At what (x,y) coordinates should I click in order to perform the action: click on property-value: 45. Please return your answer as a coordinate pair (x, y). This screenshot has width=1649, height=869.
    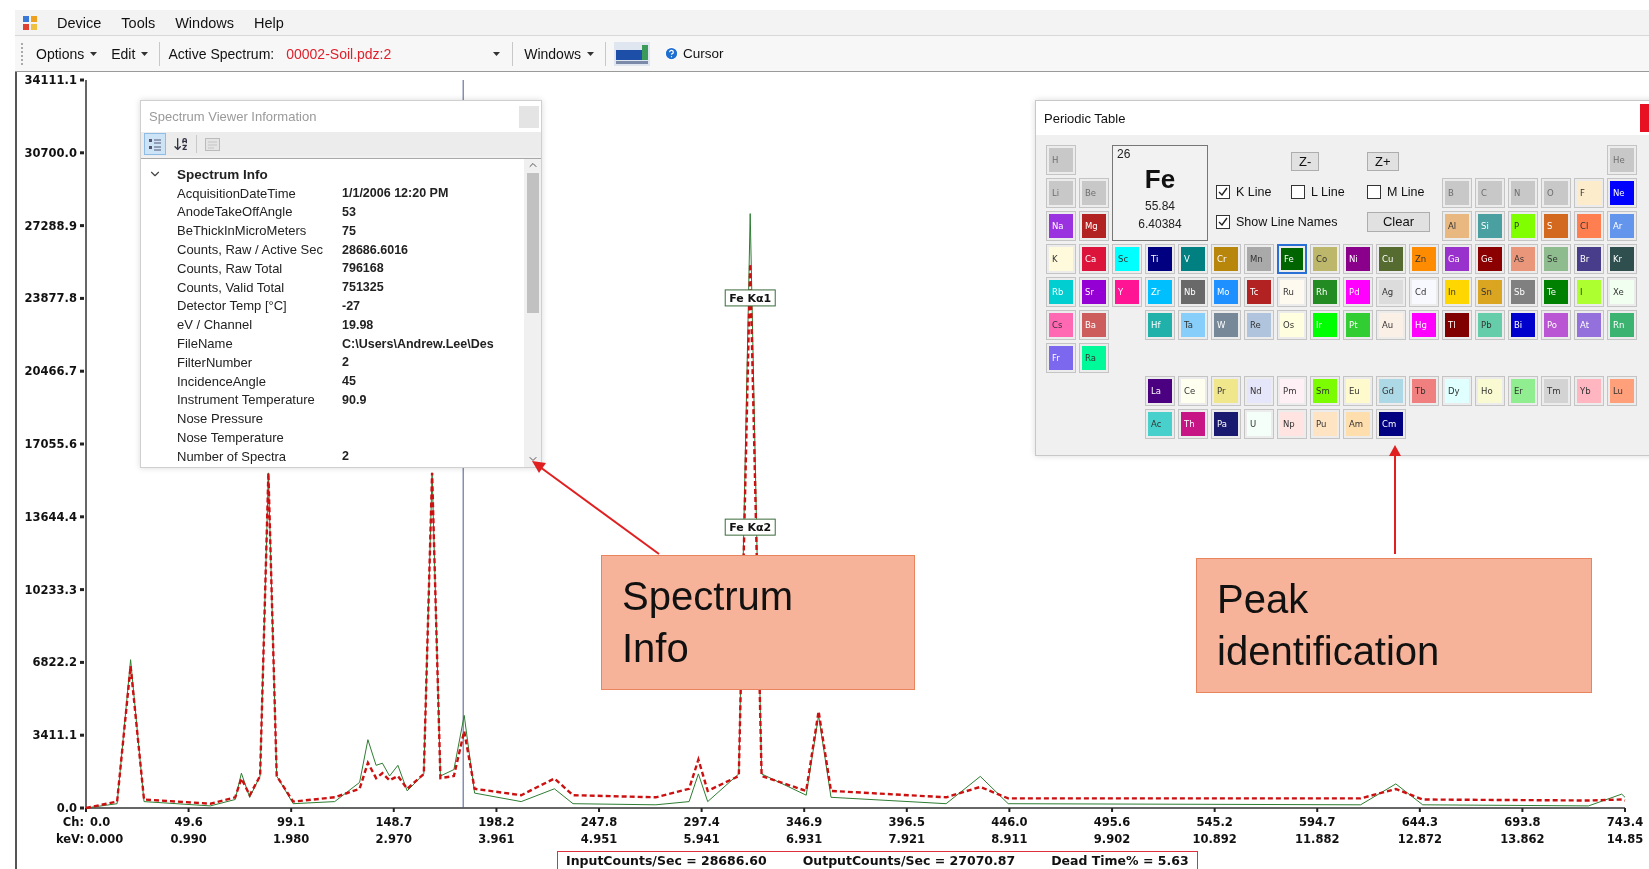
    Looking at the image, I should click on (349, 381).